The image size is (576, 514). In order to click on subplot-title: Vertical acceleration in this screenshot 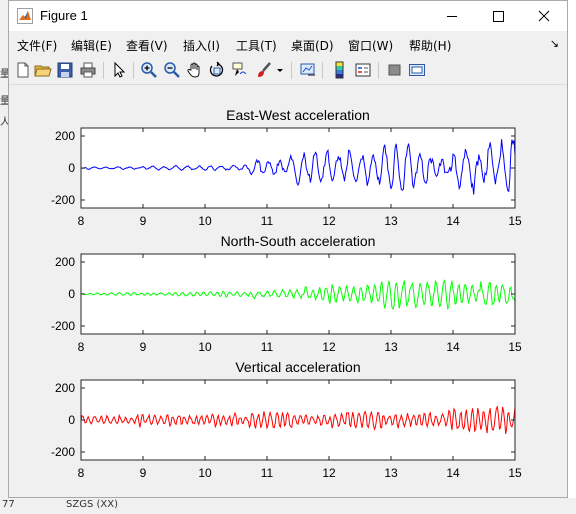, I will do `click(297, 367)`.